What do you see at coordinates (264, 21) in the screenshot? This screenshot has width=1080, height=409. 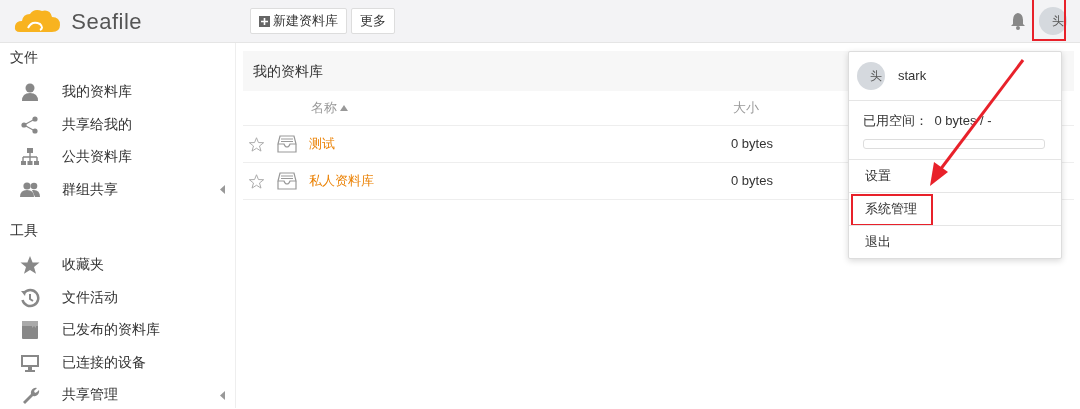 I see `plus-icon` at bounding box center [264, 21].